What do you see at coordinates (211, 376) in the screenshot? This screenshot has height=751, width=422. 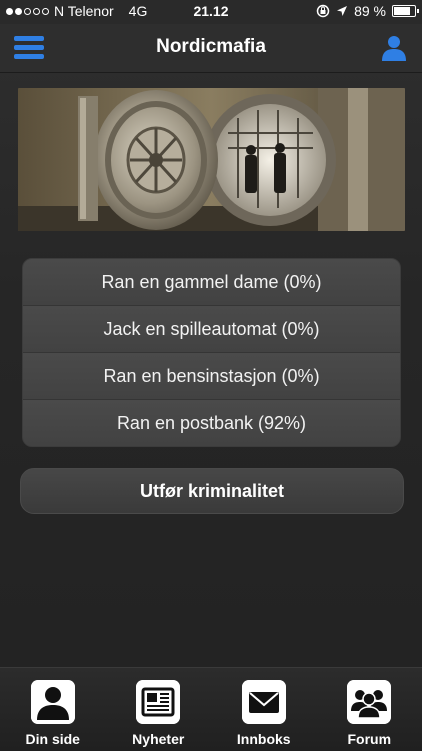 I see `option-gas-station: Ran en bensinstasjon (0%)` at bounding box center [211, 376].